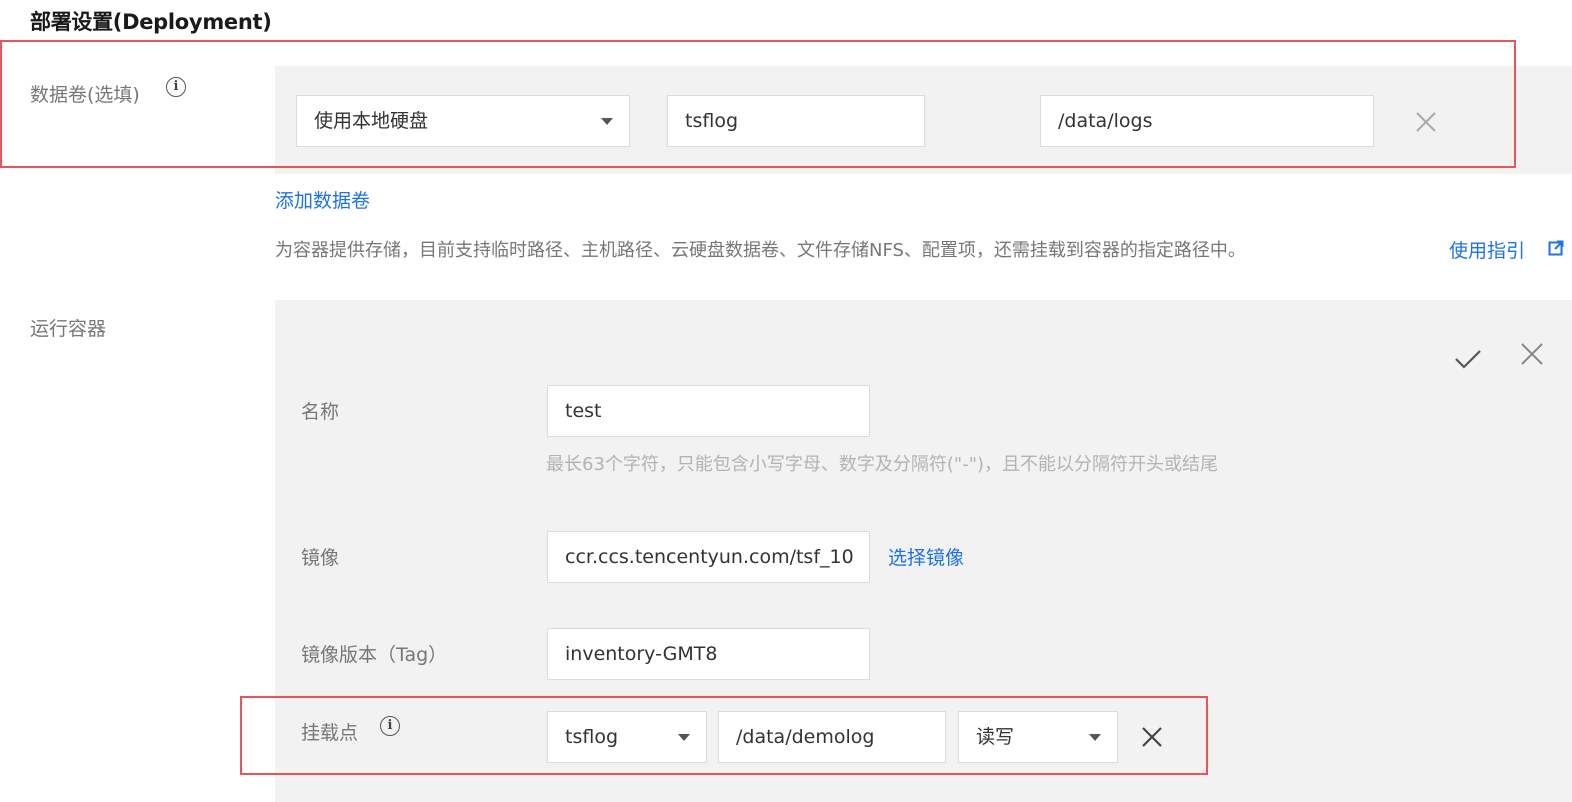 The height and width of the screenshot is (802, 1572). Describe the element at coordinates (151, 22) in the screenshot. I see `page-title: 部署设置(Deployment)` at that location.